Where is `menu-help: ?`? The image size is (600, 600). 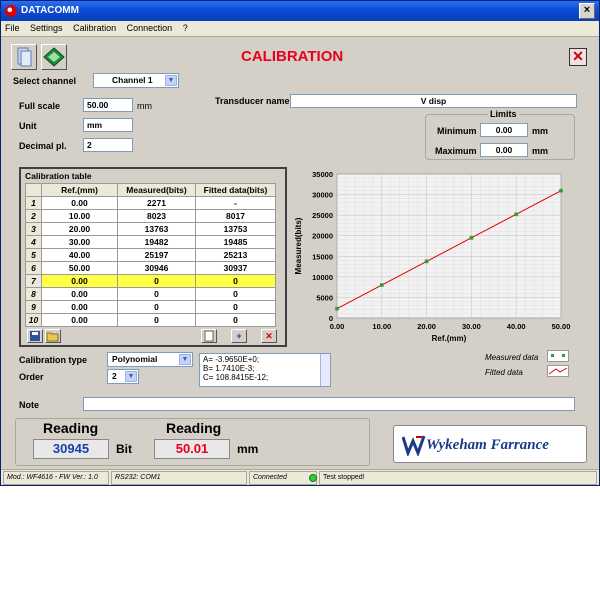
menu-help: ? is located at coordinates (185, 28).